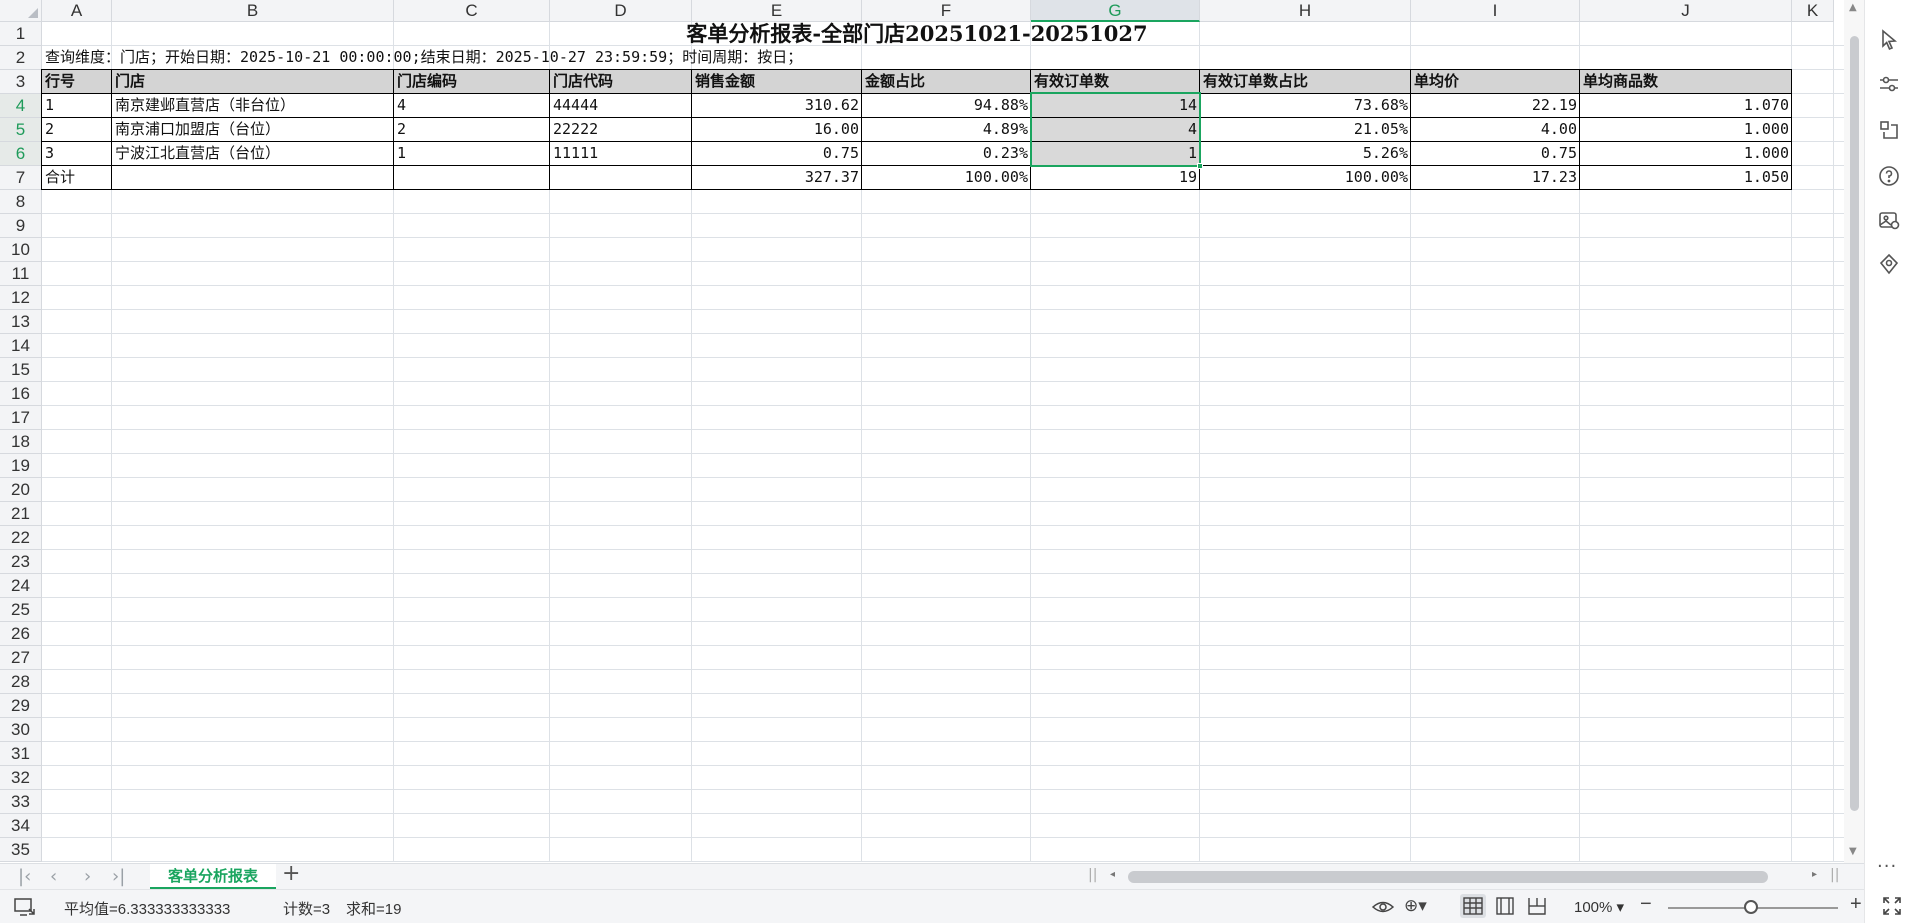  Describe the element at coordinates (1305, 106) in the screenshot. I see `table-cell: 73.68%` at that location.